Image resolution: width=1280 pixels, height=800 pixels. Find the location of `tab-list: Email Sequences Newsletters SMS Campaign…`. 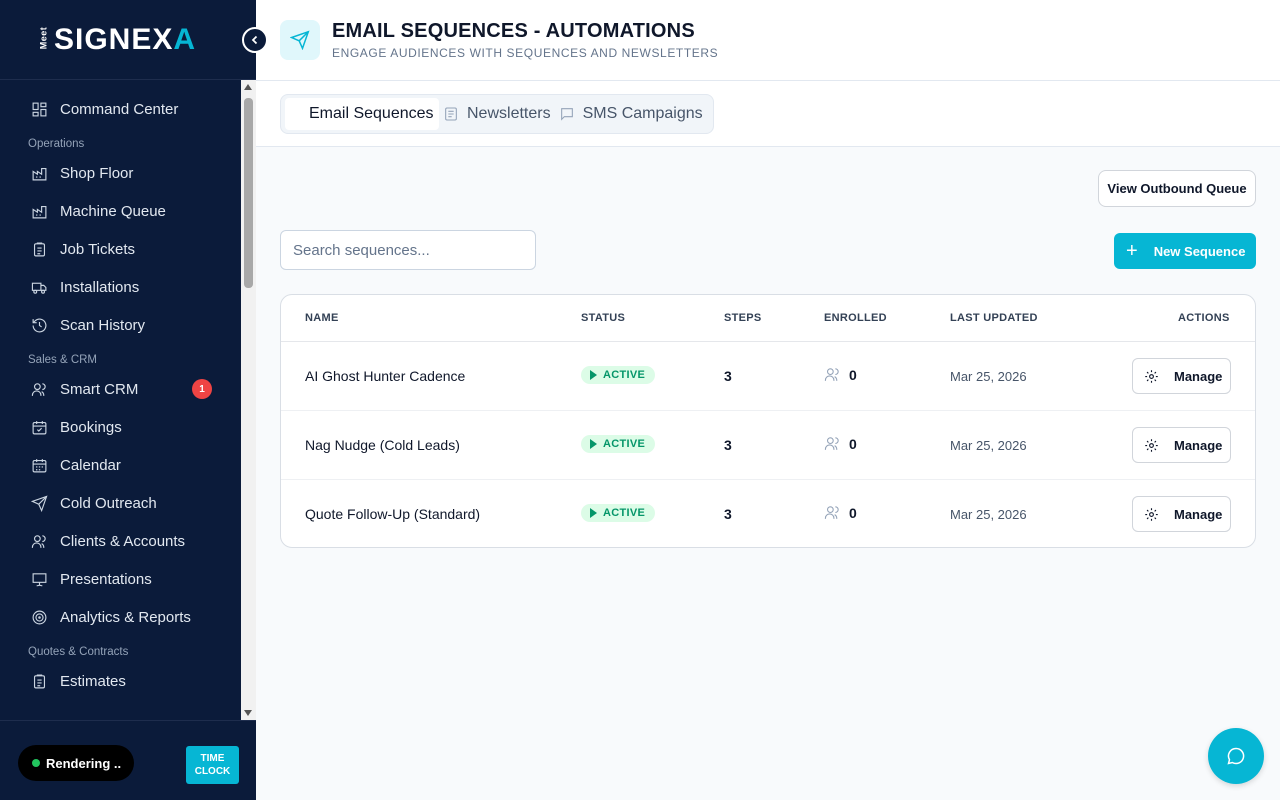

tab-list: Email Sequences Newsletters SMS Campaign… is located at coordinates (497, 114).